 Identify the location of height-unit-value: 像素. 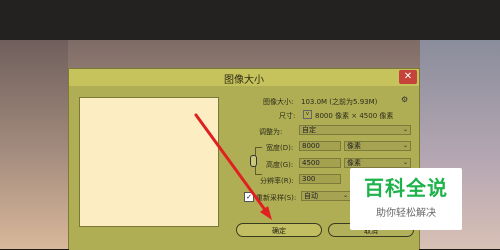
(354, 163).